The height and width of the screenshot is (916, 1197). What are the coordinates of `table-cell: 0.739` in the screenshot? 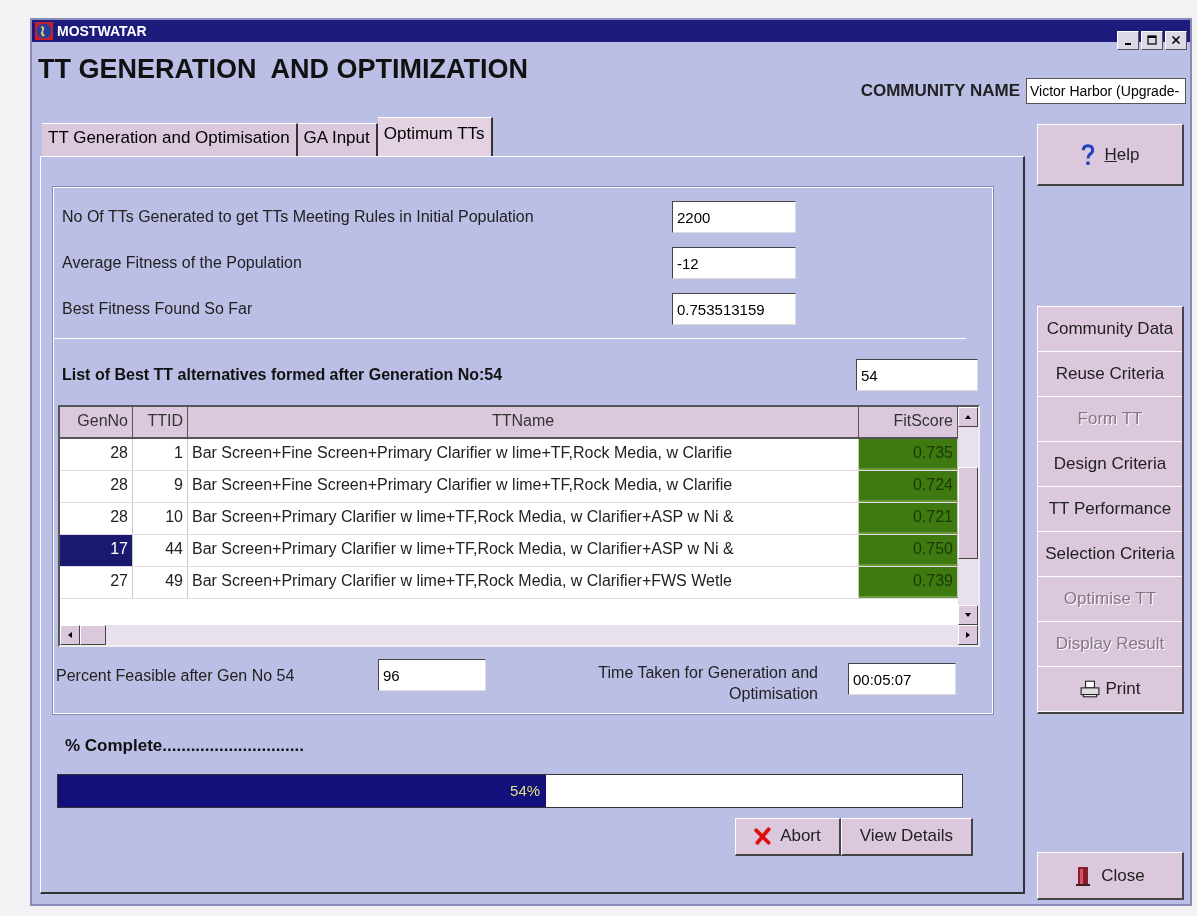 It's located at (908, 582).